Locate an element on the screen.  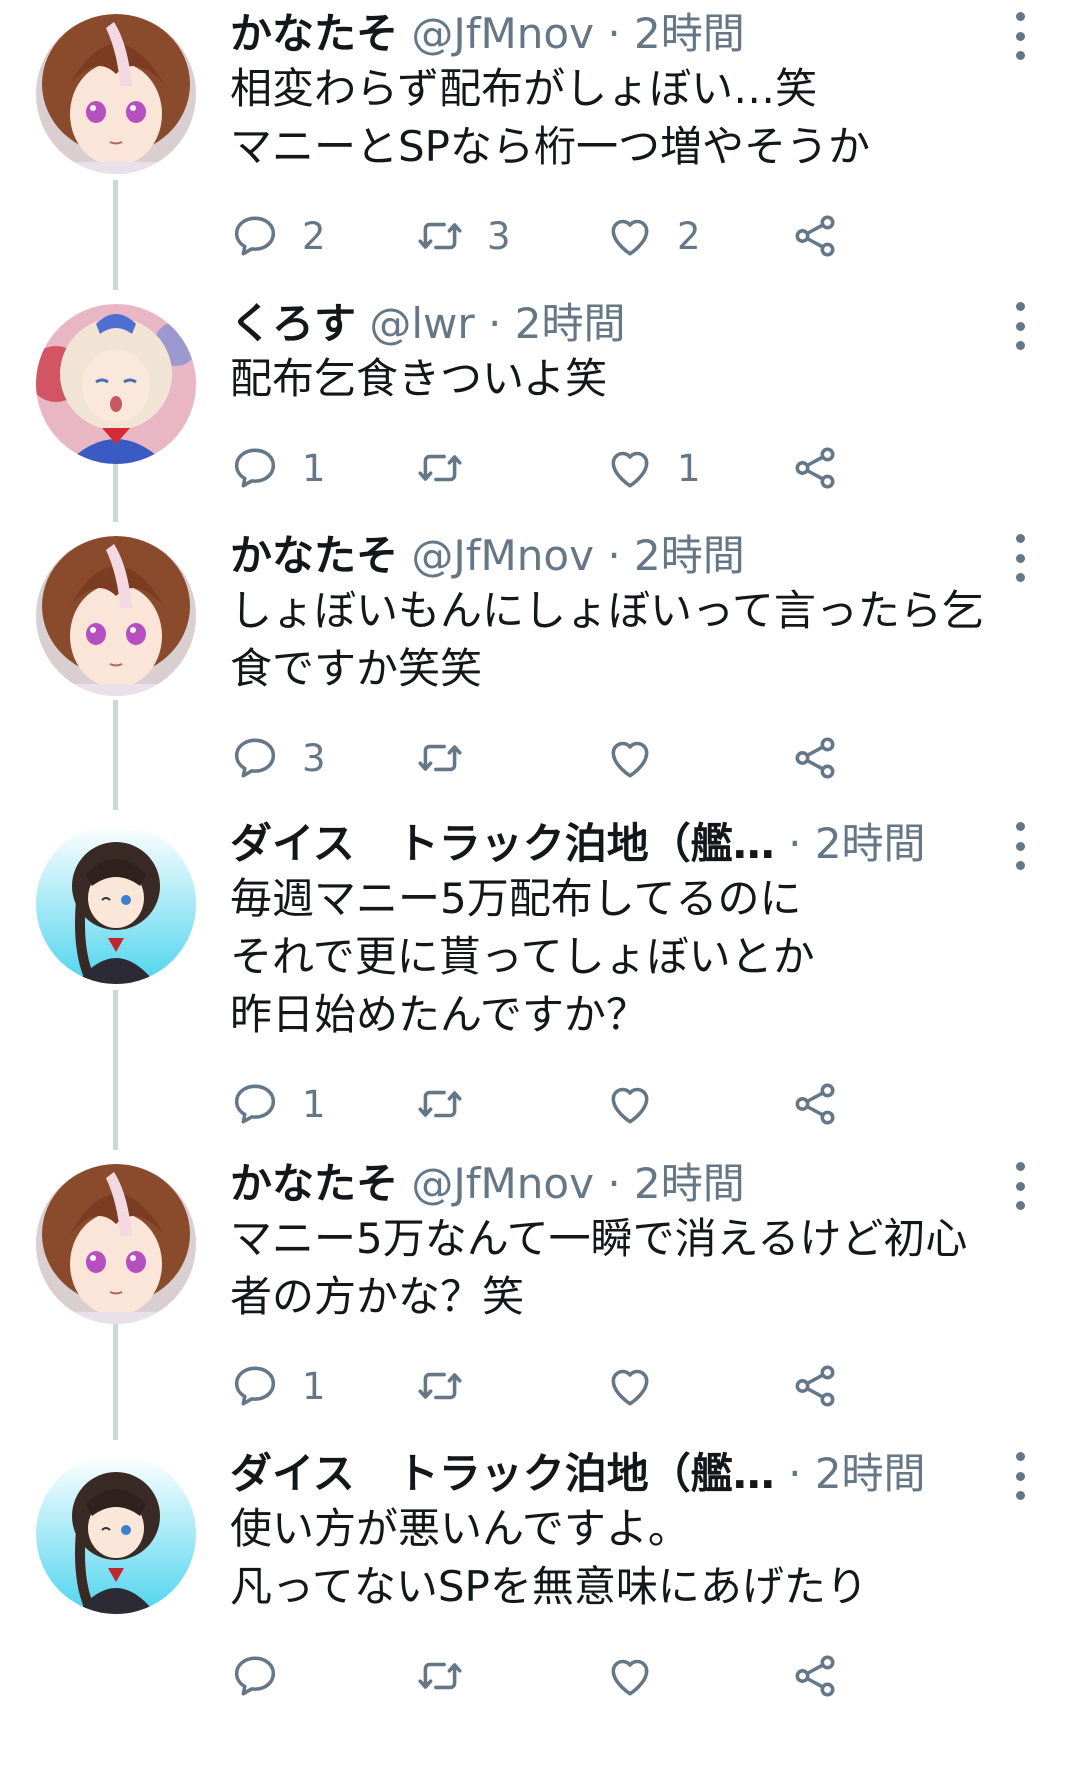
tweet-text: マニー5万なんて一瞬で消えるけど初心 者の方かな？笑 is located at coordinates (640, 1268).